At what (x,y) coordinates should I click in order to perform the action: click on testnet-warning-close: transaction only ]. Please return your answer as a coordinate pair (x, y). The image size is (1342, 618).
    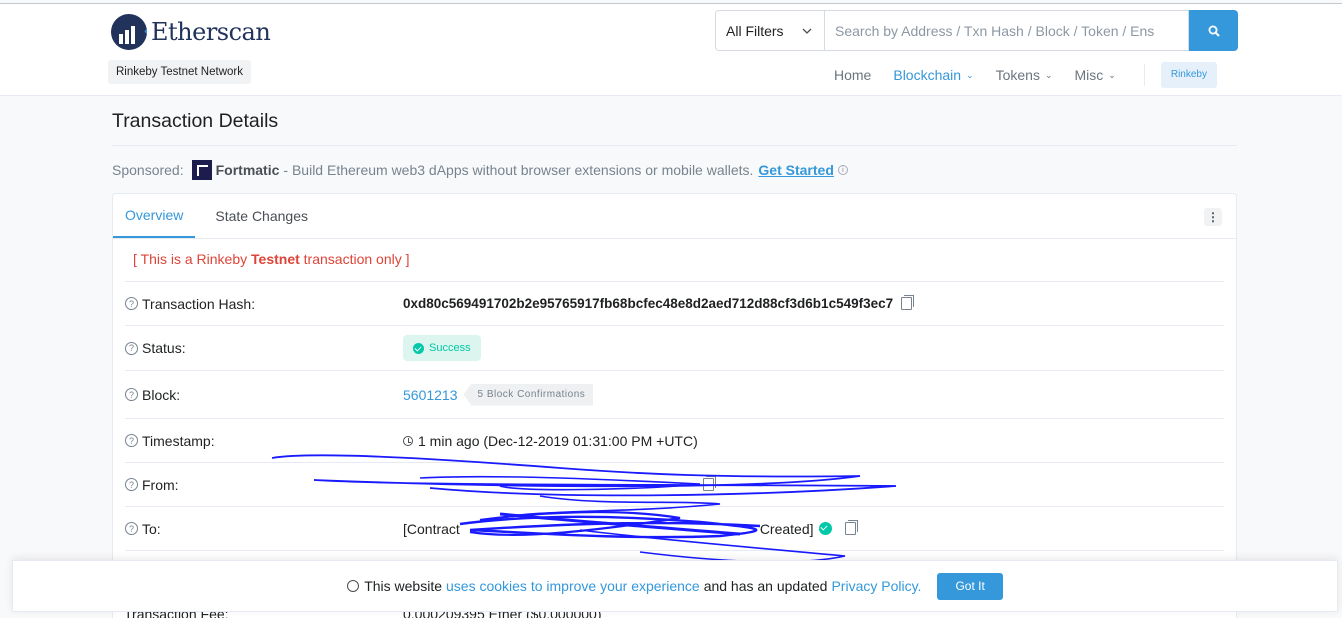
    Looking at the image, I should click on (354, 259).